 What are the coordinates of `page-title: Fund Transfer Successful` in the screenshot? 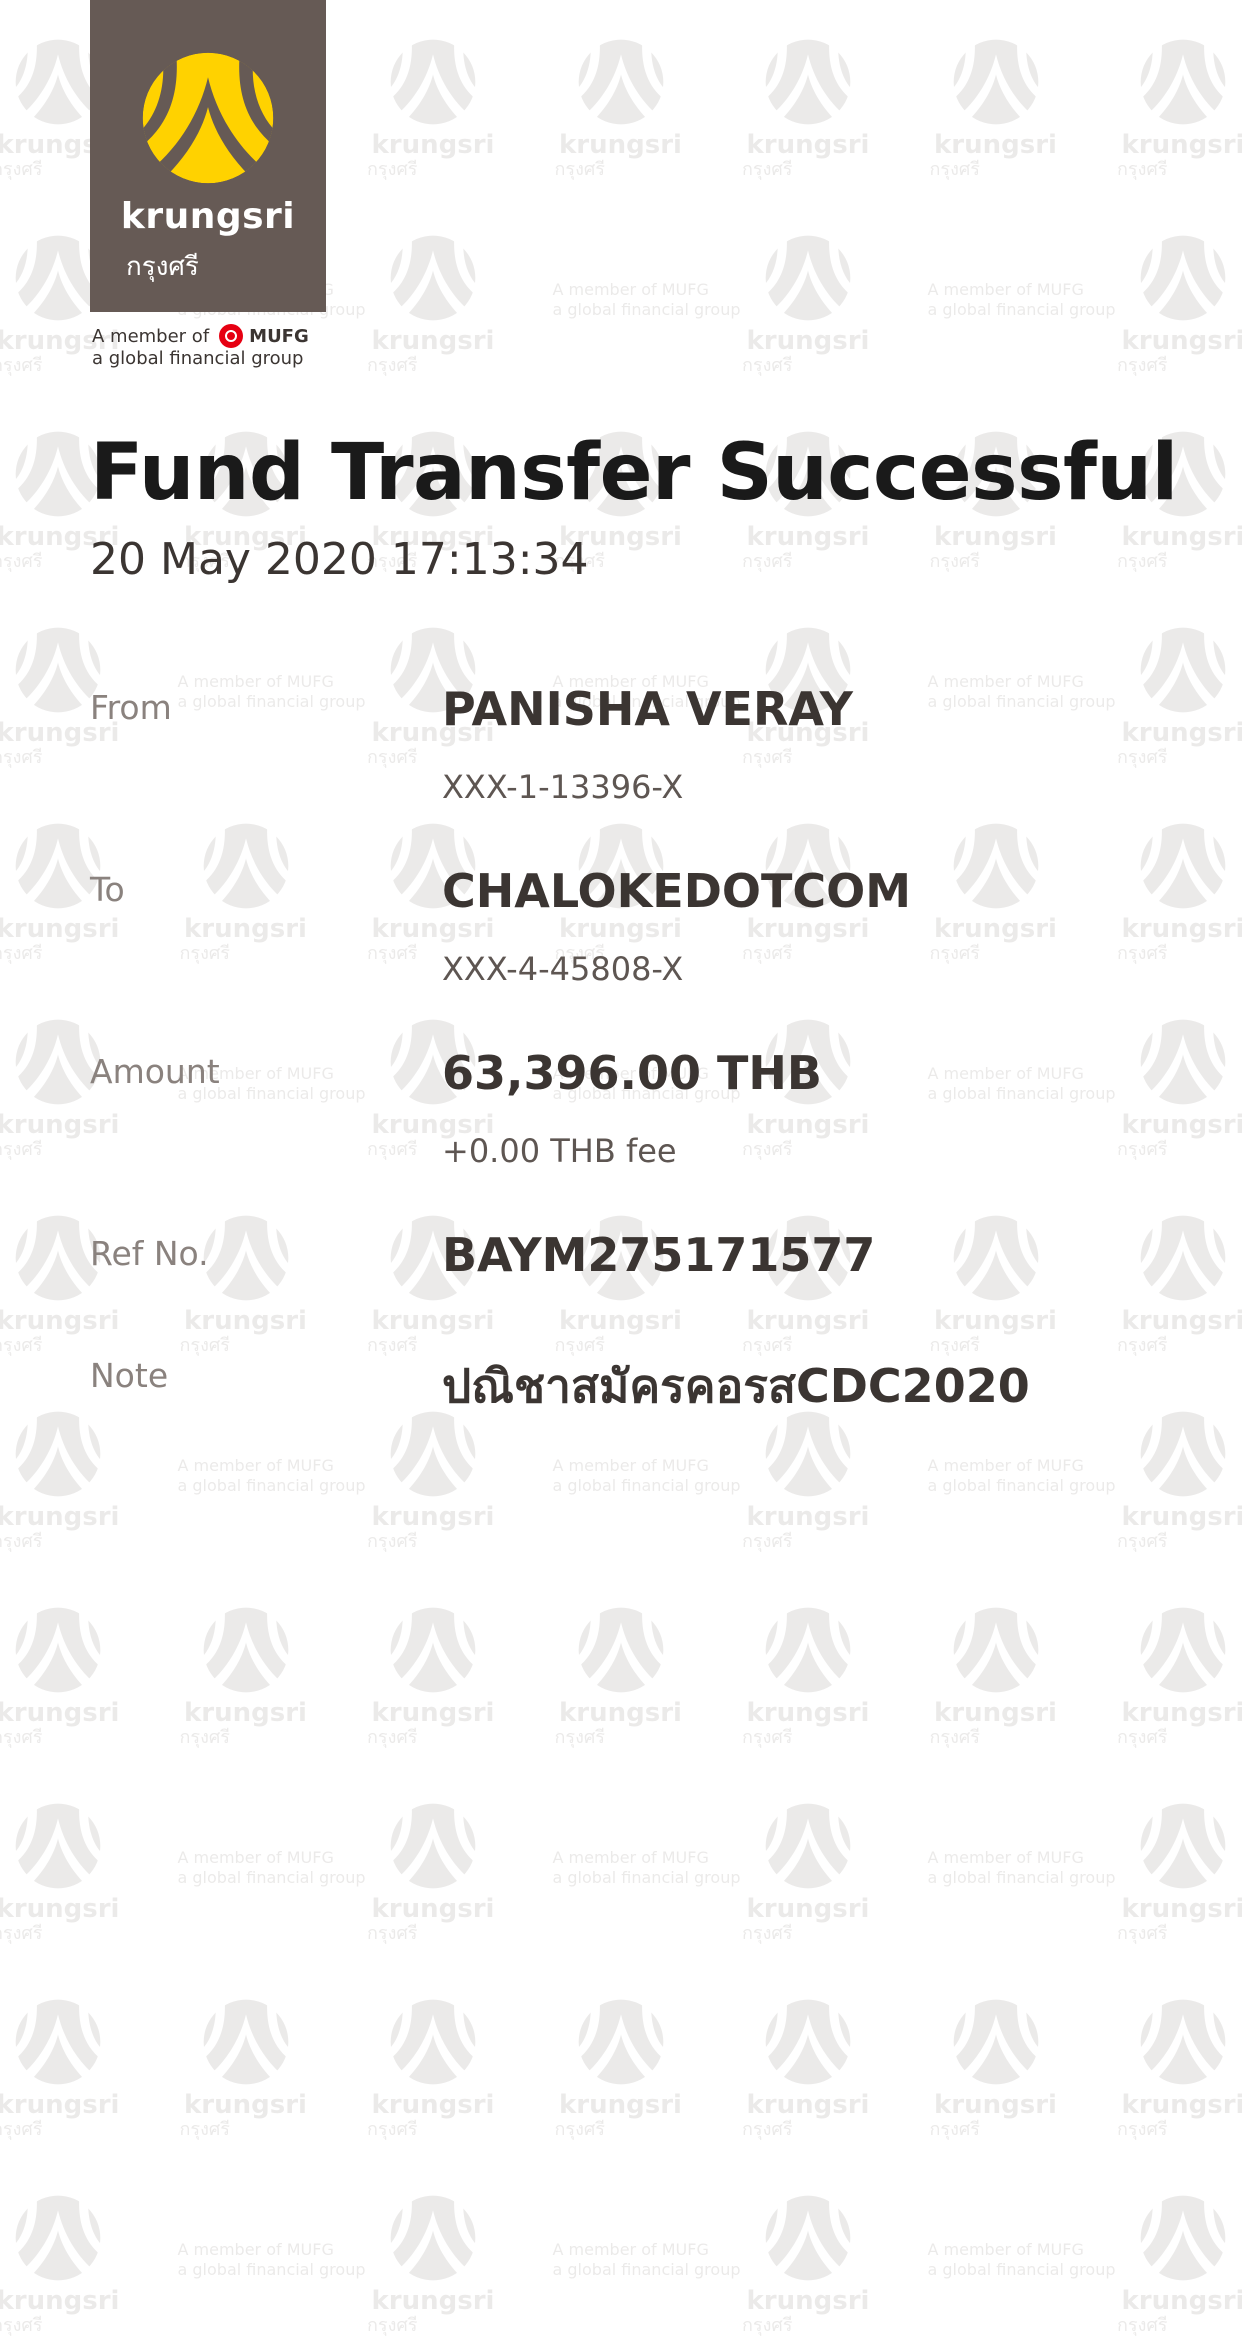 It's located at (634, 473).